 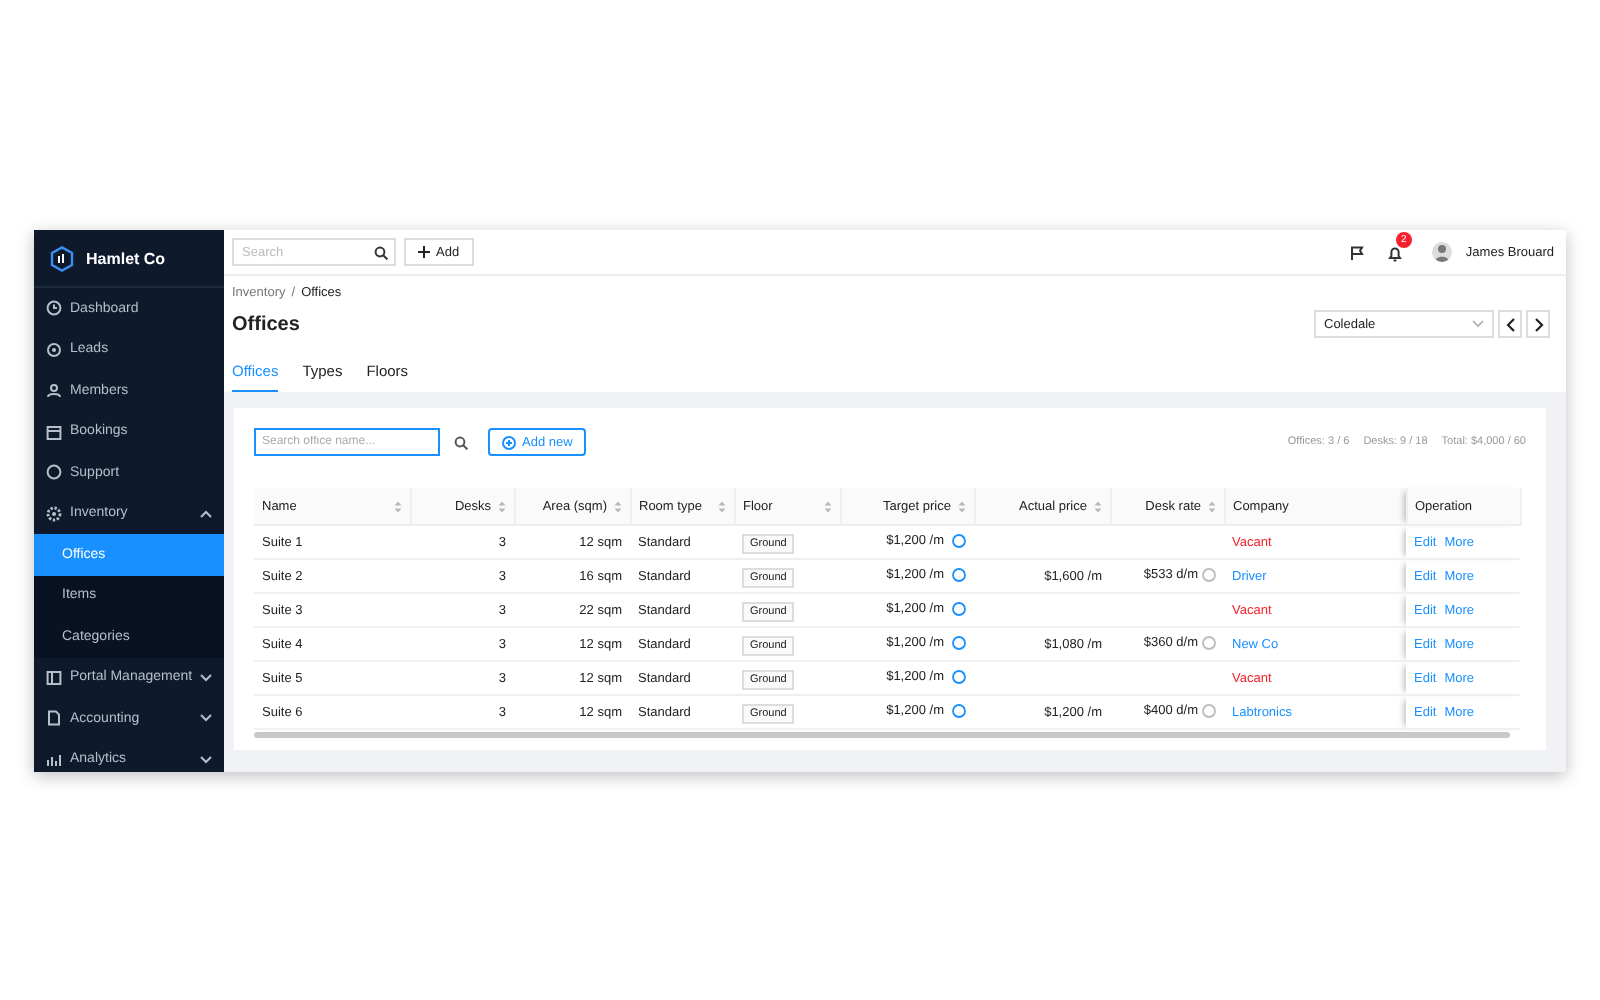 I want to click on flag-icon, so click(x=1356, y=252).